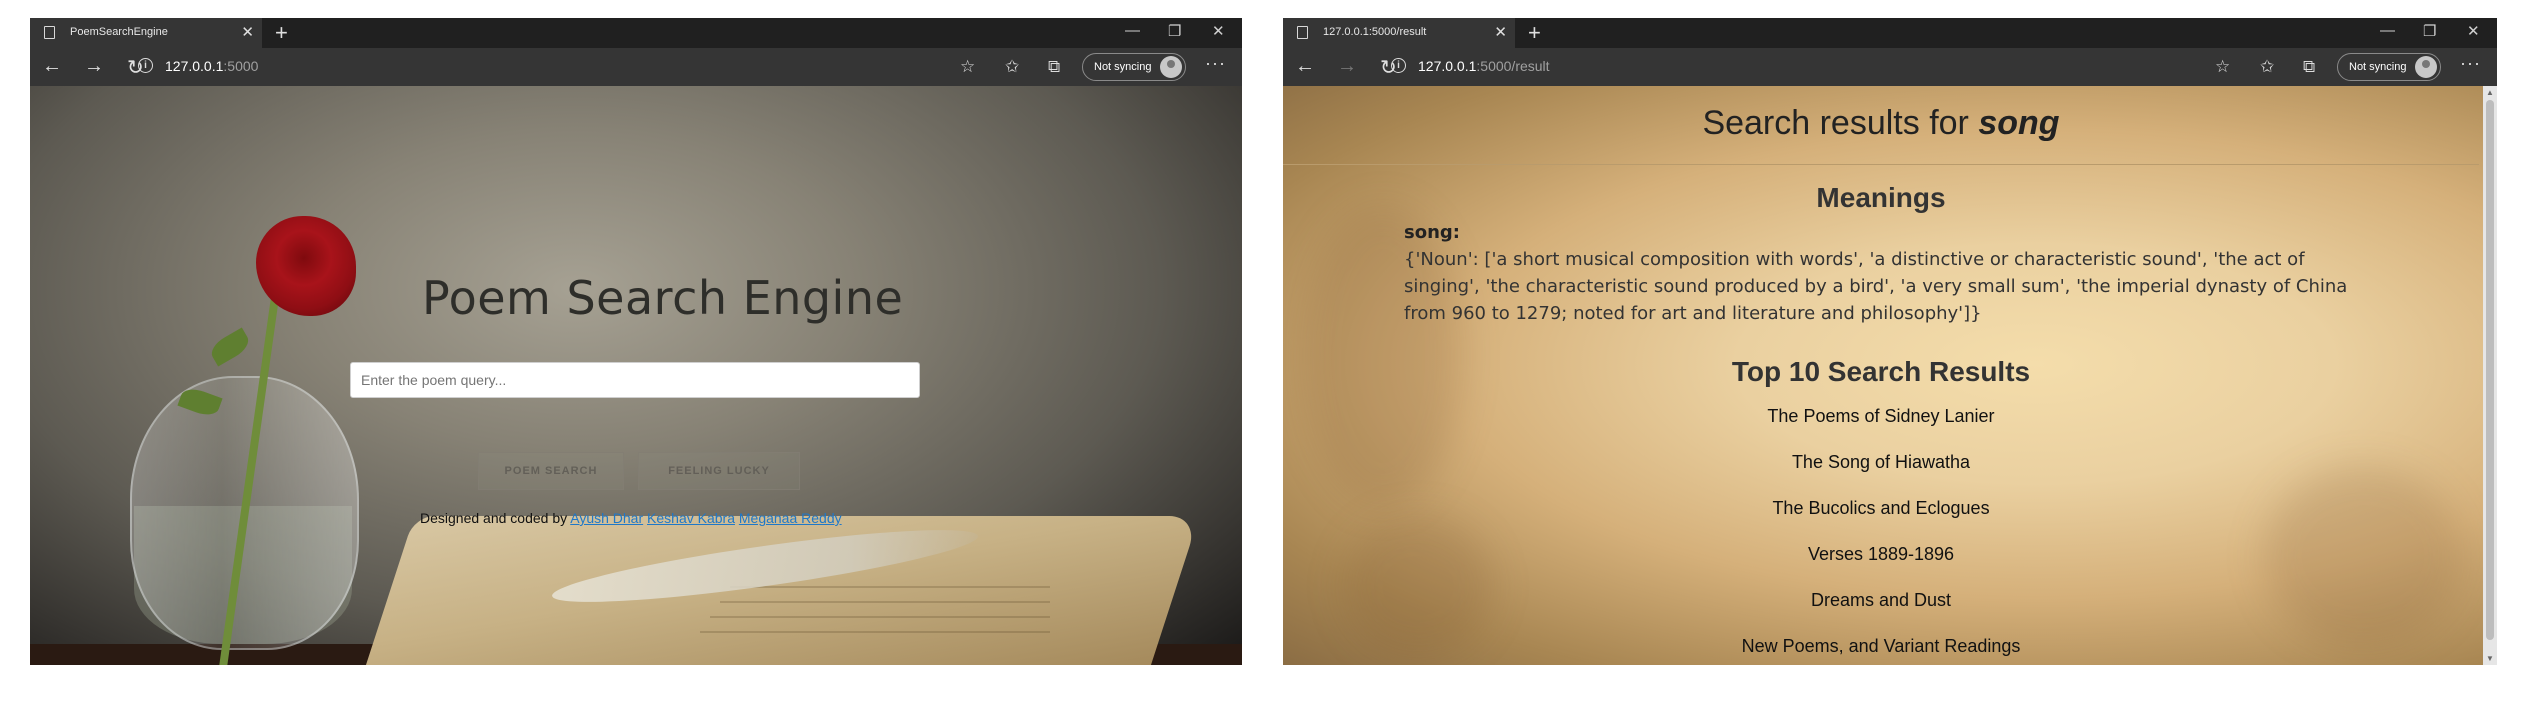 This screenshot has height=704, width=2528. What do you see at coordinates (2490, 92) in the screenshot?
I see `scroll-up-icon: ▲` at bounding box center [2490, 92].